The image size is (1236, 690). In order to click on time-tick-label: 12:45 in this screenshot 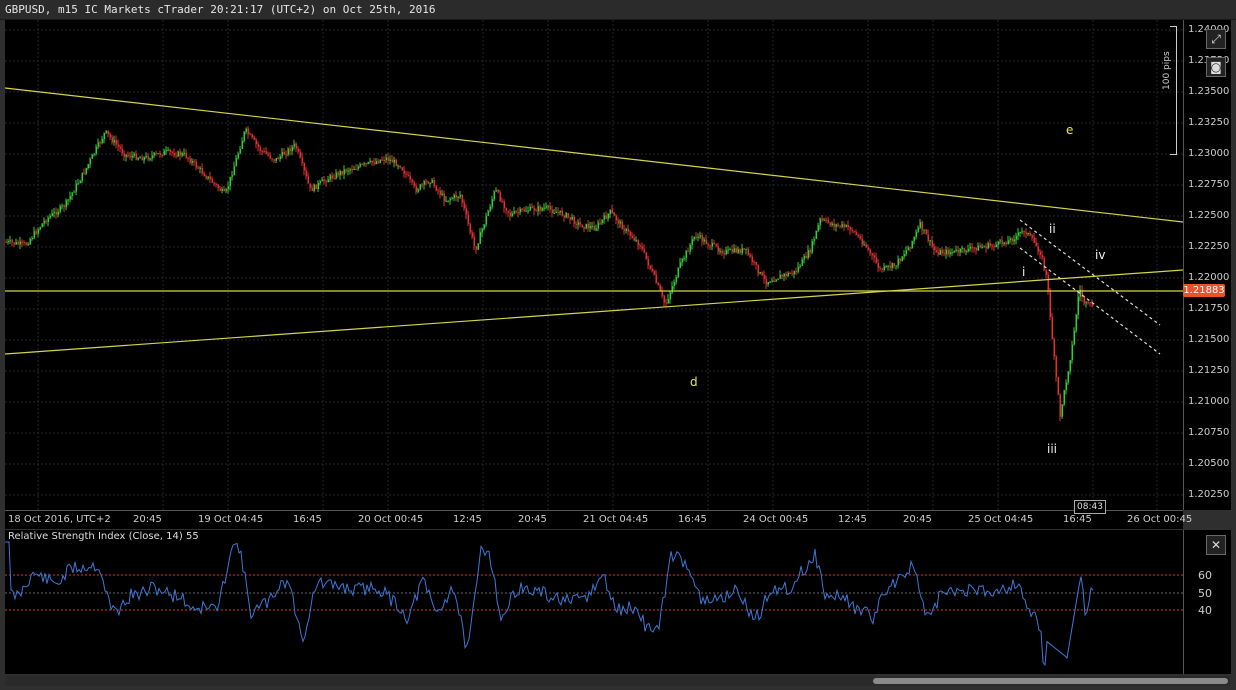, I will do `click(852, 519)`.